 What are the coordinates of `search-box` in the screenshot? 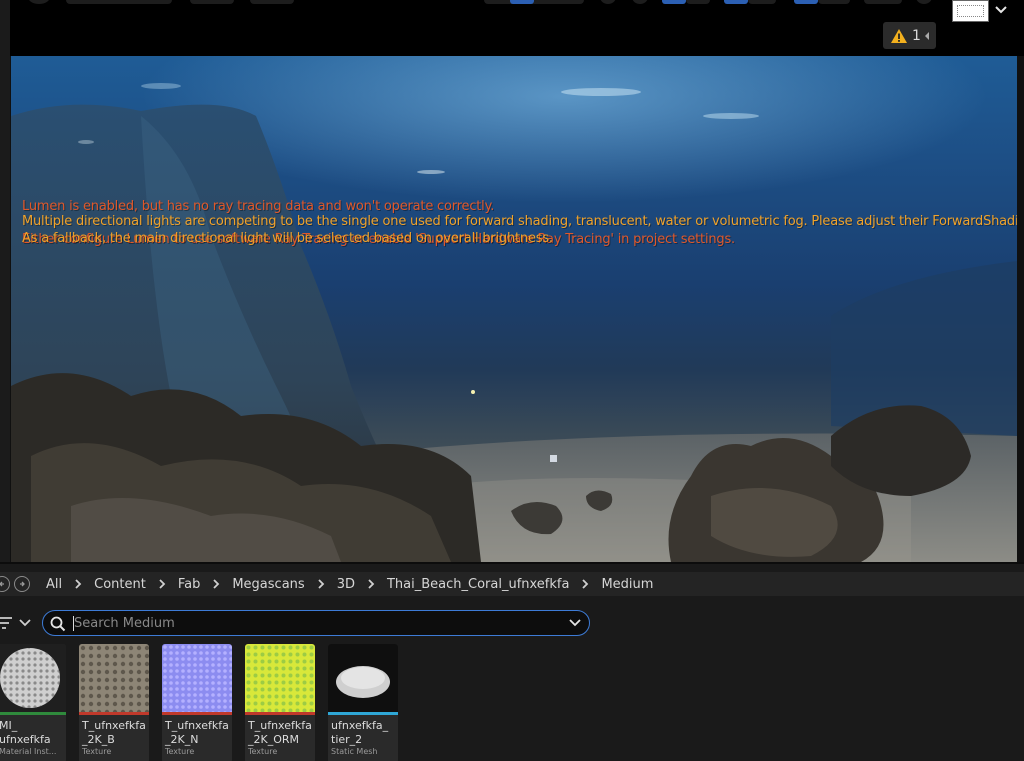 It's located at (316, 623).